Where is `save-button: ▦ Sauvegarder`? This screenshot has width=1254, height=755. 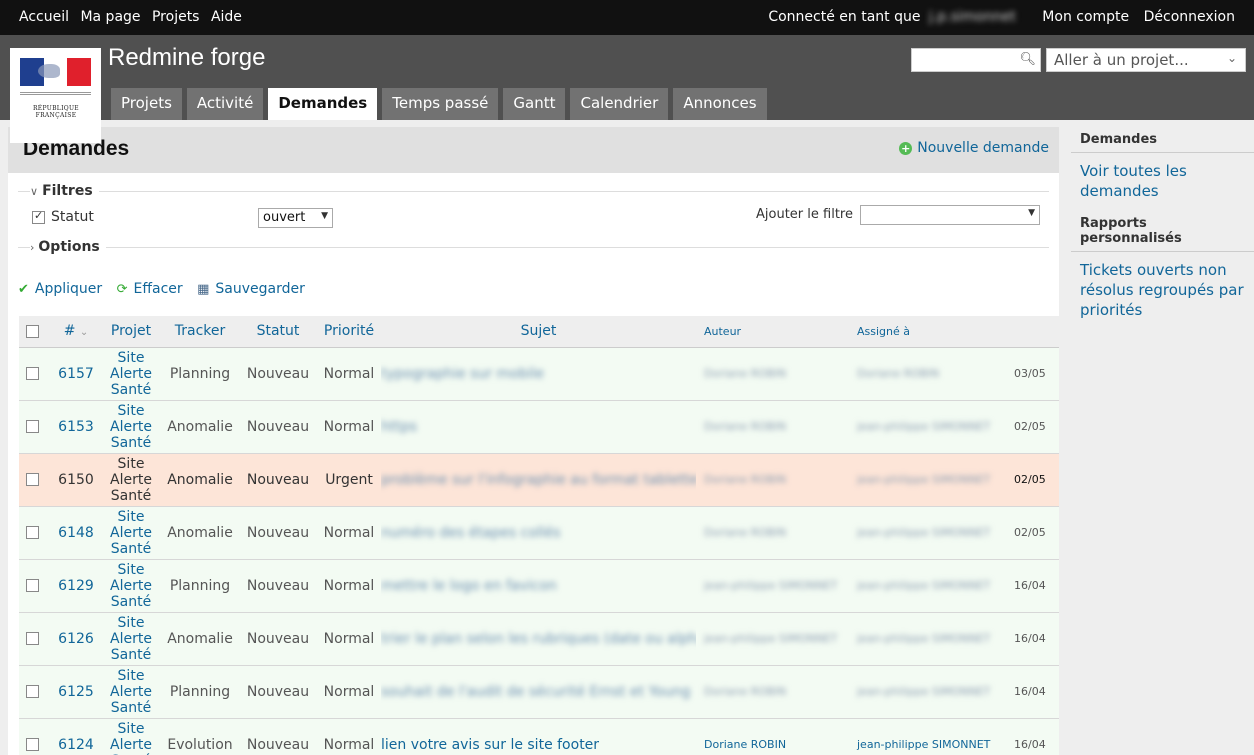 save-button: ▦ Sauvegarder is located at coordinates (251, 289).